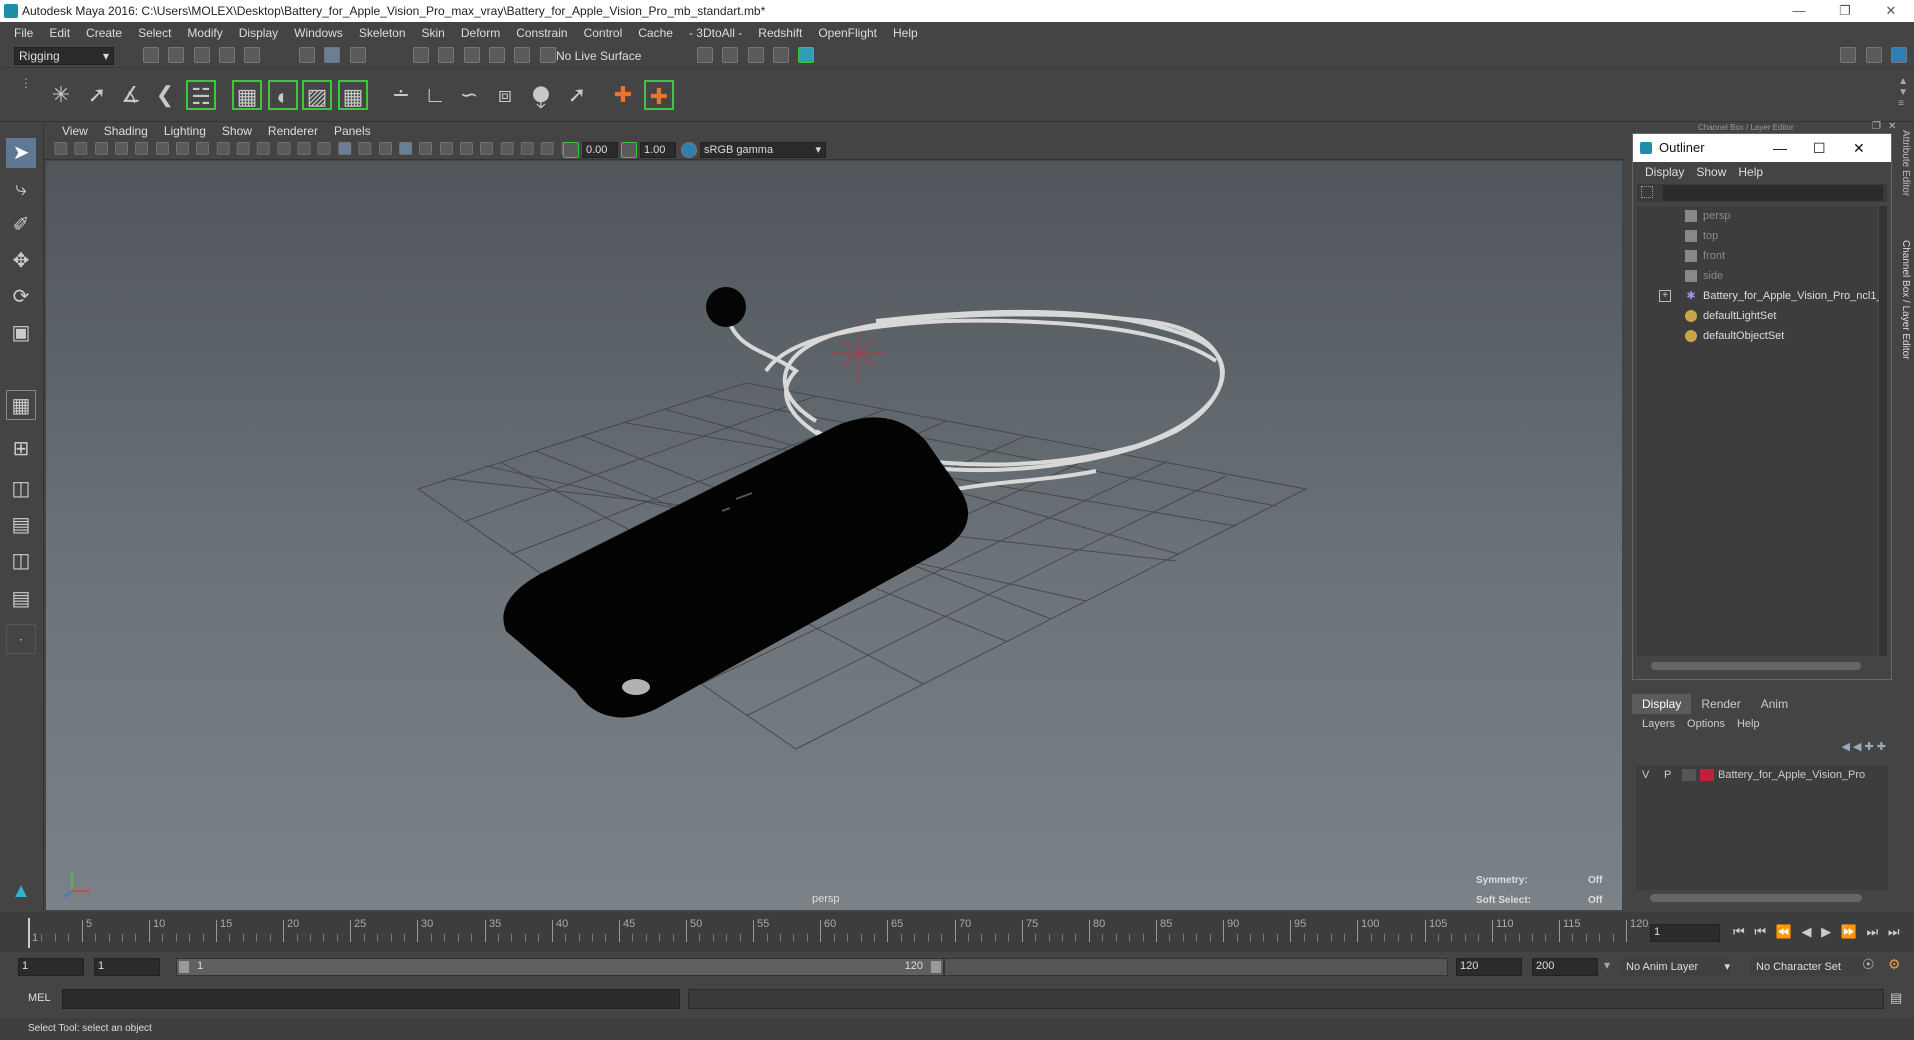  Describe the element at coordinates (466, 148) in the screenshot. I see `motion-blur-icon` at that location.